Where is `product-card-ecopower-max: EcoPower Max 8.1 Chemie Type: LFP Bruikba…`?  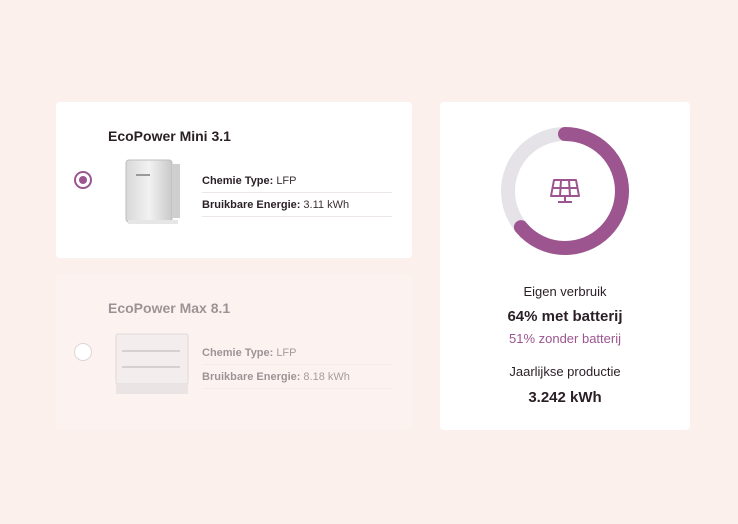 product-card-ecopower-max: EcoPower Max 8.1 Chemie Type: LFP Bruikba… is located at coordinates (234, 352).